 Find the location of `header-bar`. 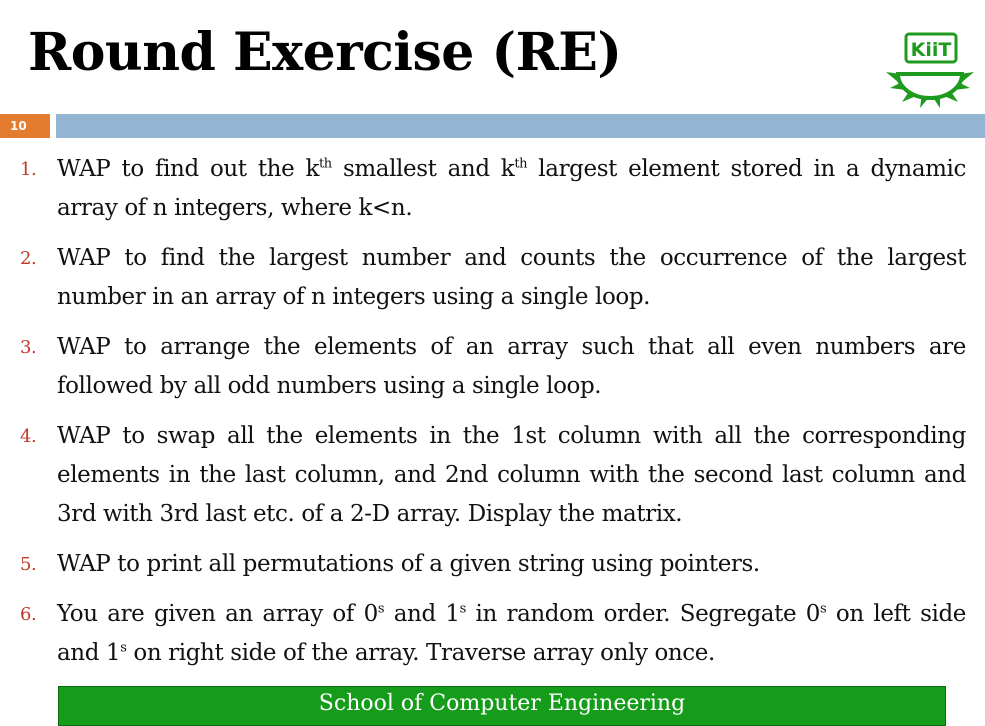

header-bar is located at coordinates (520, 126).